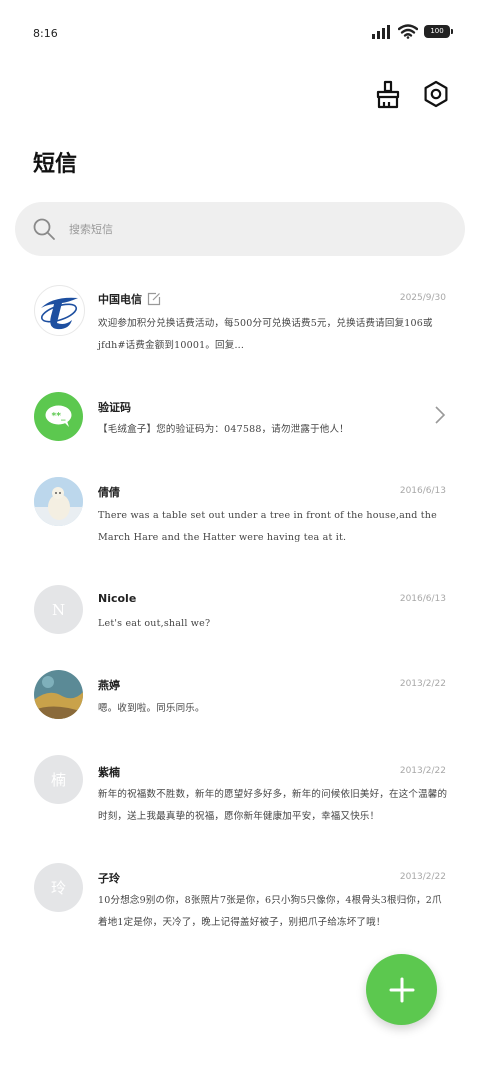 Image resolution: width=480 pixels, height=1067 pixels. Describe the element at coordinates (151, 708) in the screenshot. I see `message-preview: 嗯。收到啦。同乐同乐。` at that location.